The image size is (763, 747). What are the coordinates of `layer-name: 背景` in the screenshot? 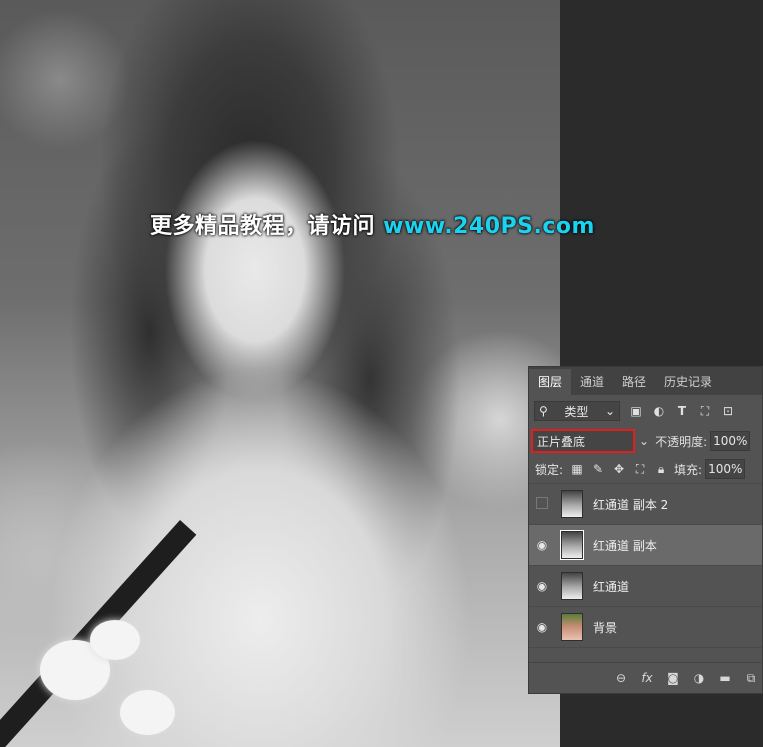 It's located at (605, 627).